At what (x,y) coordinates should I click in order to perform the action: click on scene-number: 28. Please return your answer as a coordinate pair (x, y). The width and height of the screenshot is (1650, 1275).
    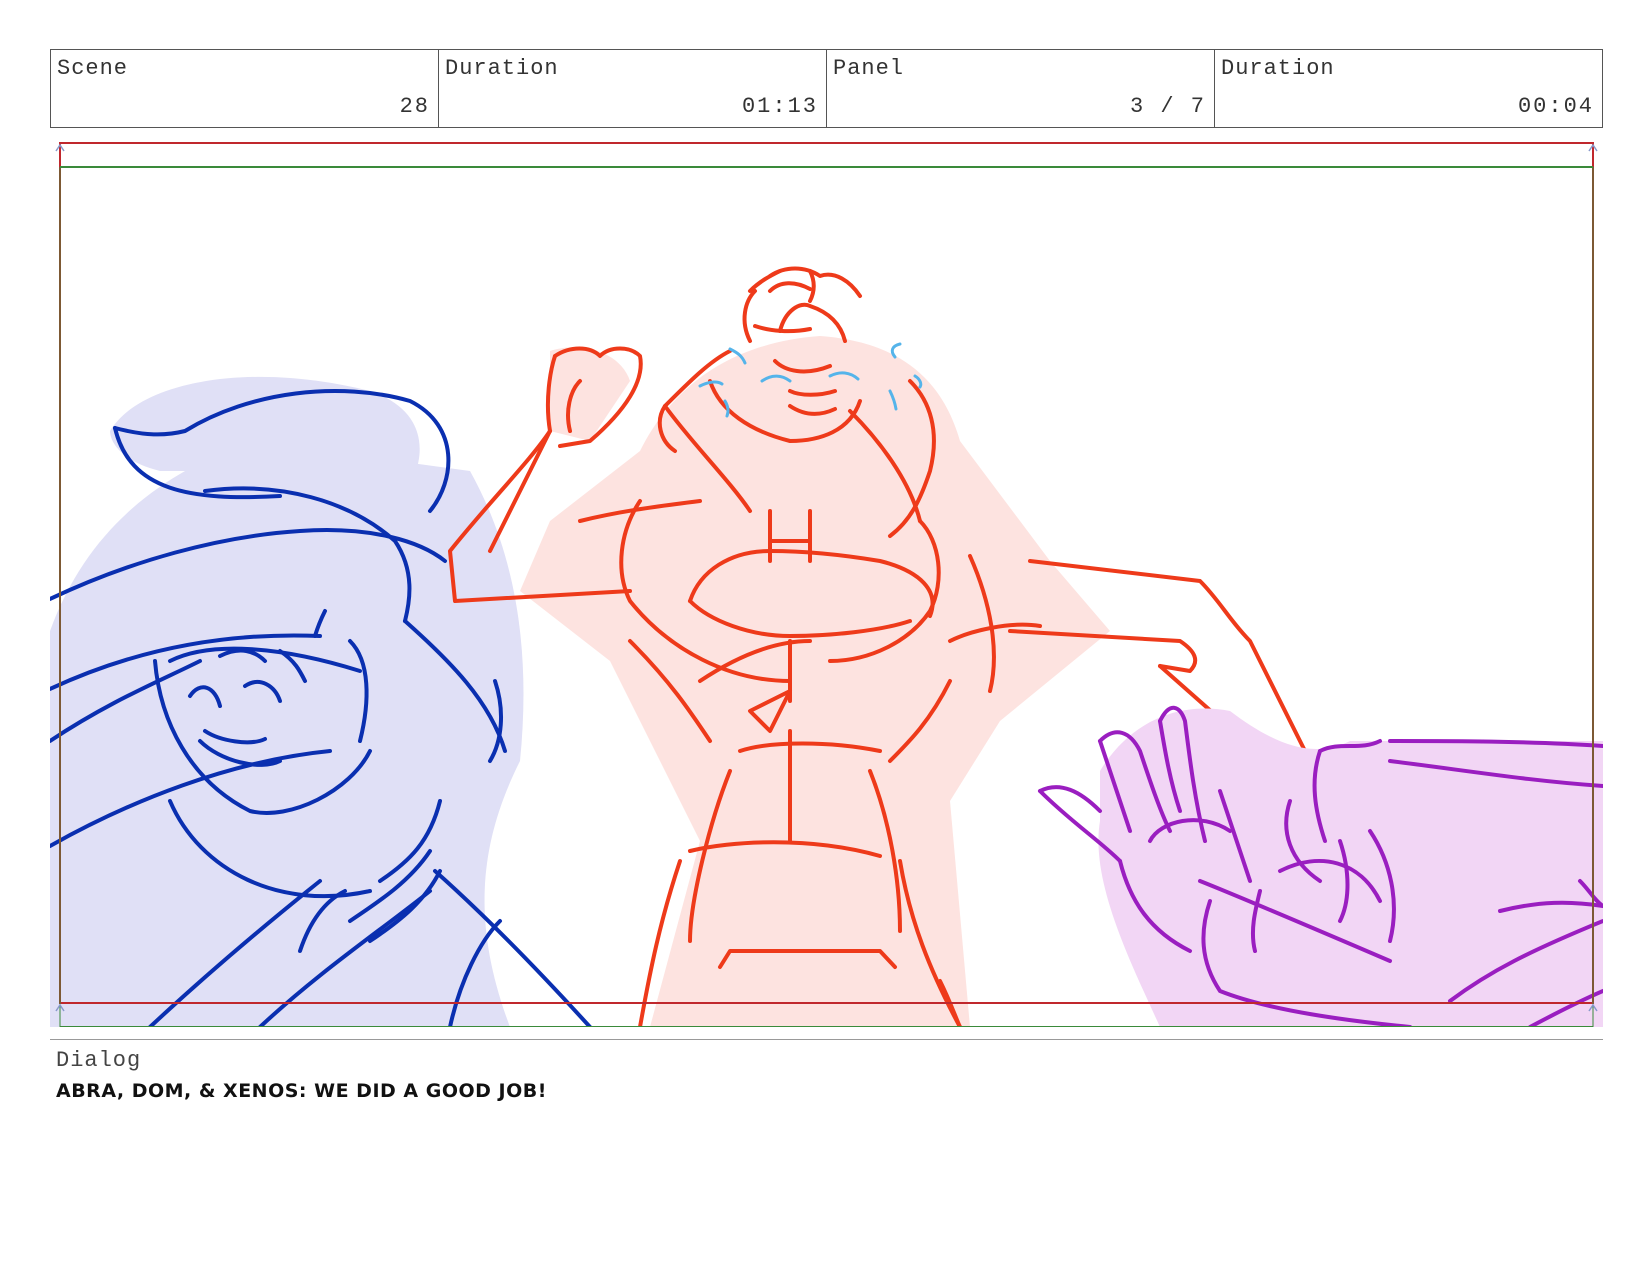
    Looking at the image, I should click on (414, 106).